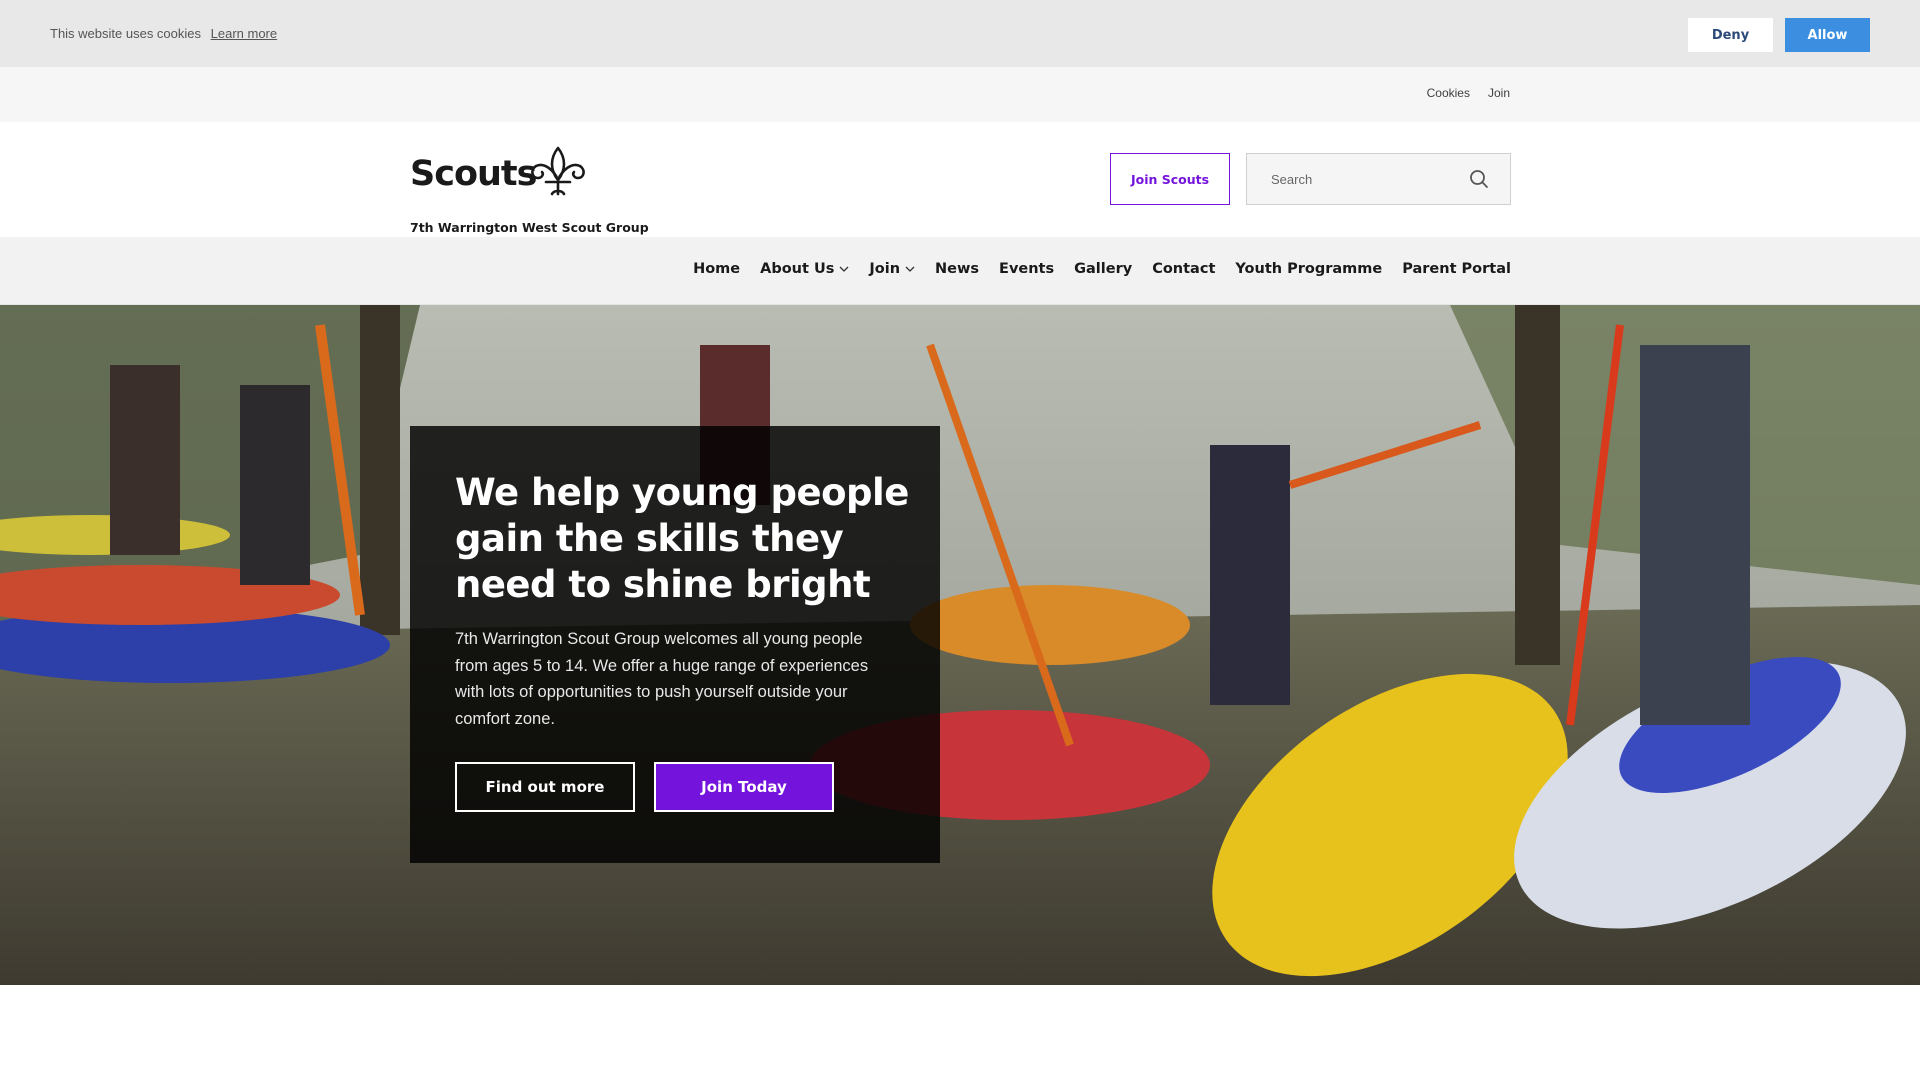 Image resolution: width=1920 pixels, height=1080 pixels. Describe the element at coordinates (1730, 35) in the screenshot. I see `cookie-deny-button: Deny` at that location.